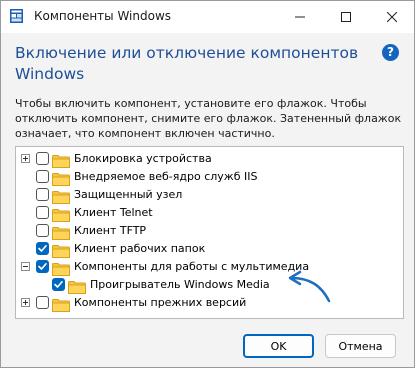  What do you see at coordinates (103, 16) in the screenshot?
I see `window-title: Компоненты Windows` at bounding box center [103, 16].